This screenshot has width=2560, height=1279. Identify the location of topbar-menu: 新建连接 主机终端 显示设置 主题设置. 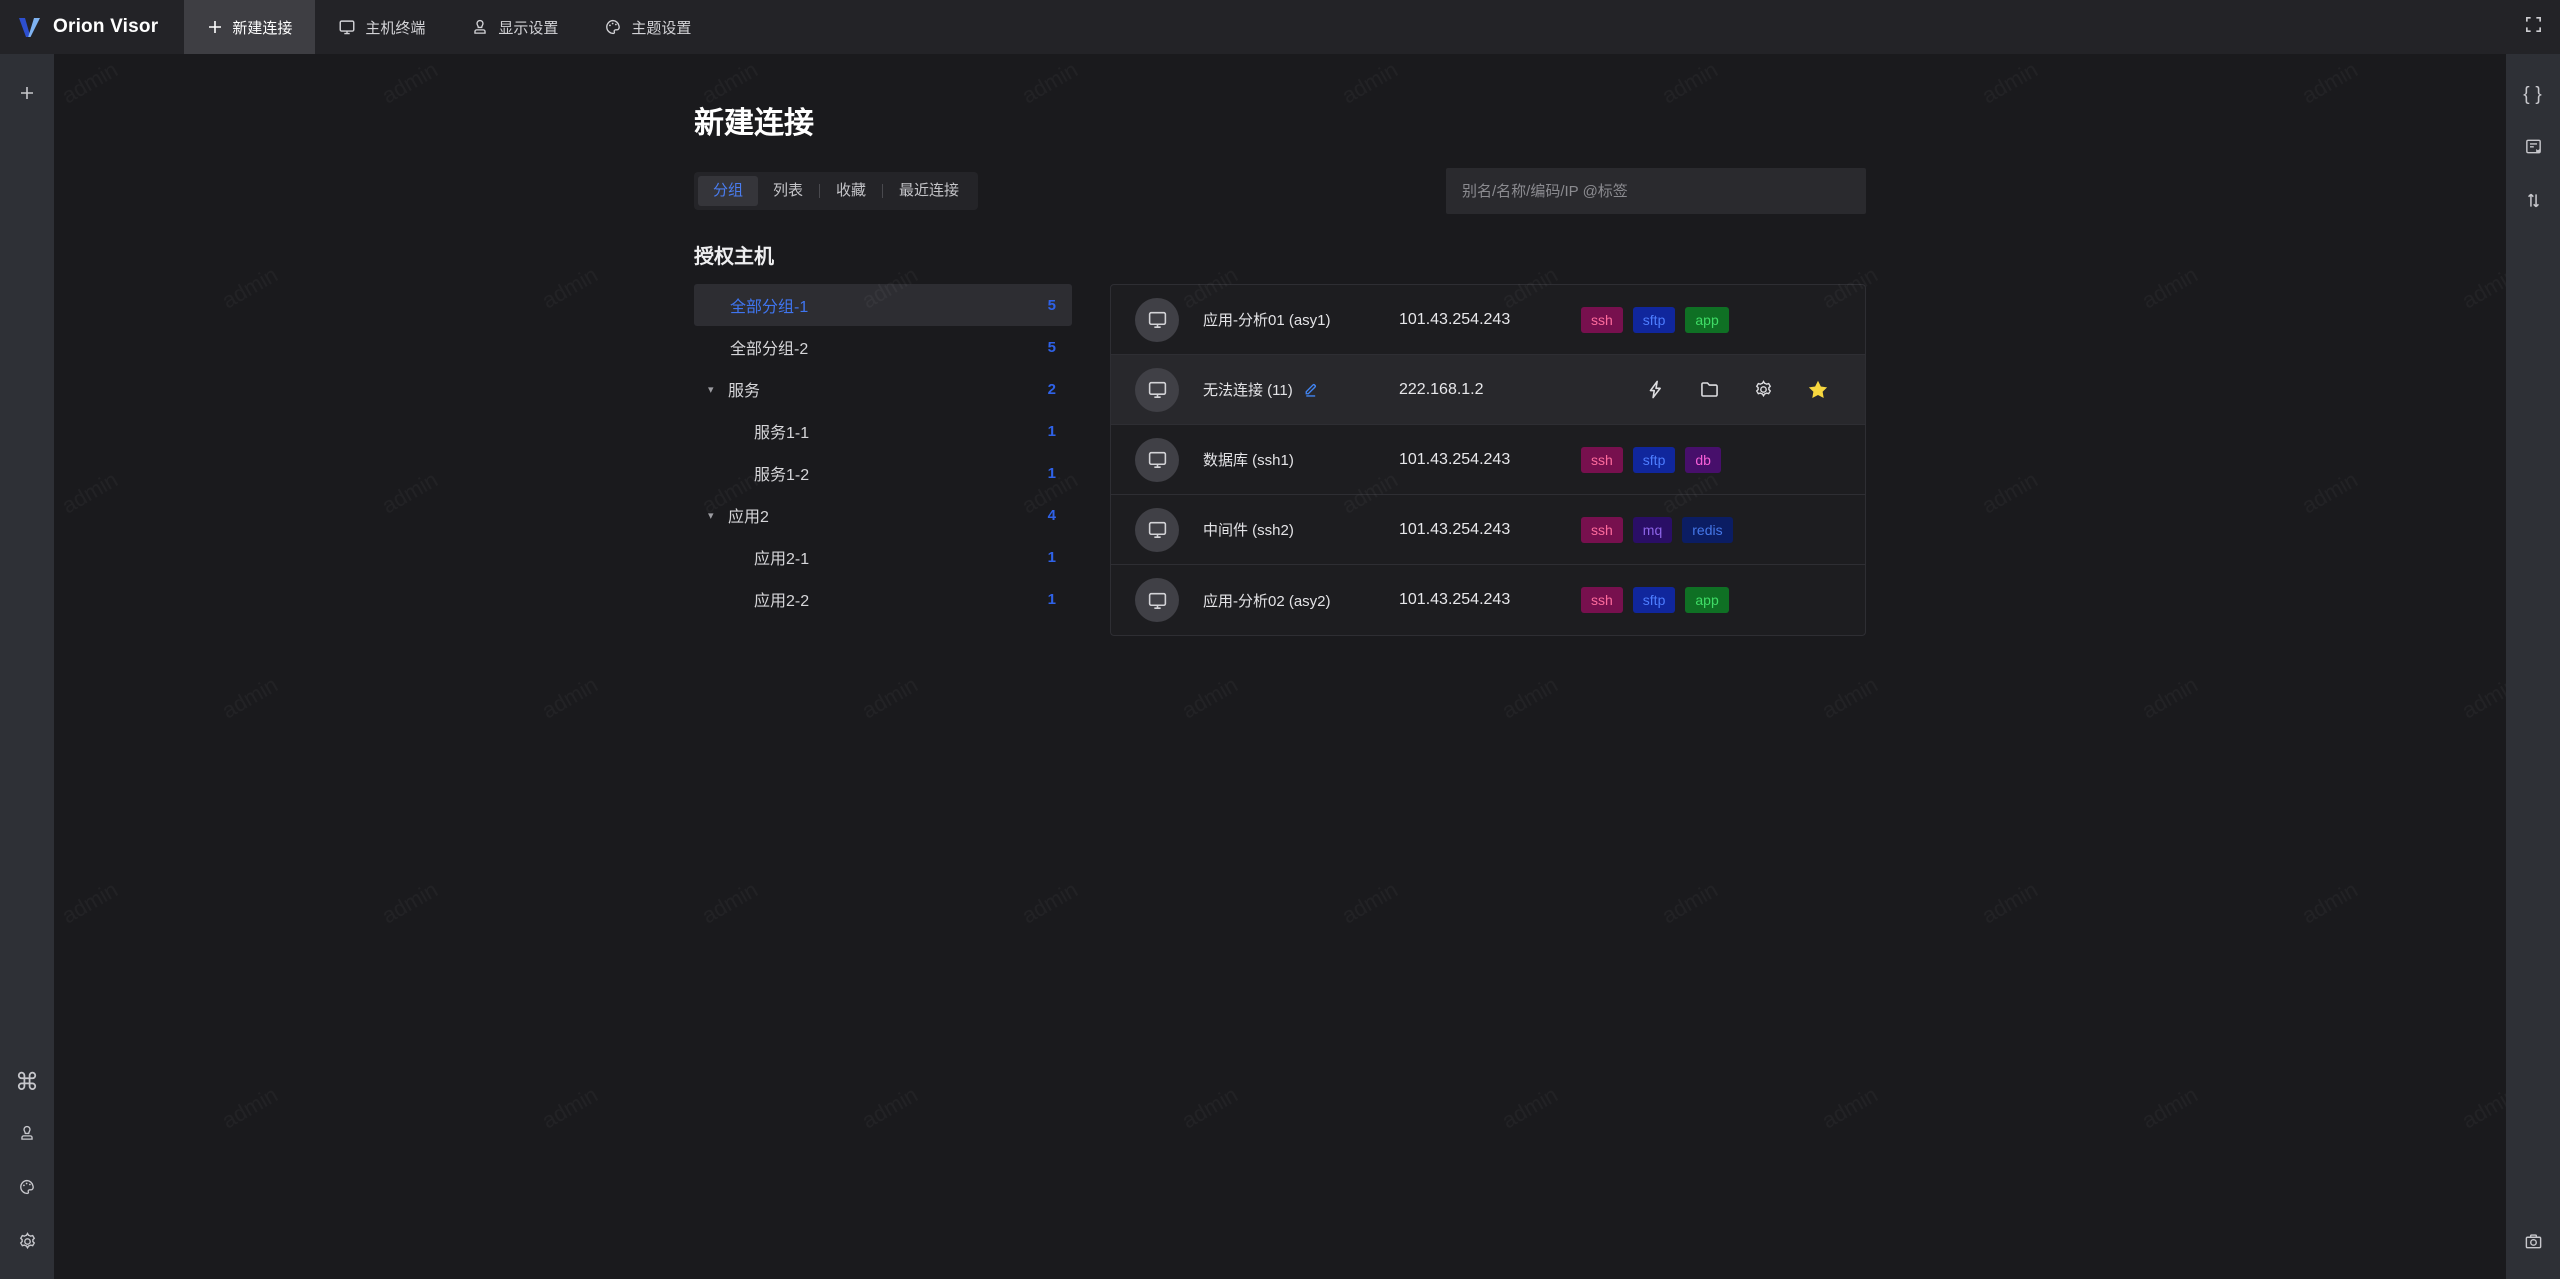
(449, 27).